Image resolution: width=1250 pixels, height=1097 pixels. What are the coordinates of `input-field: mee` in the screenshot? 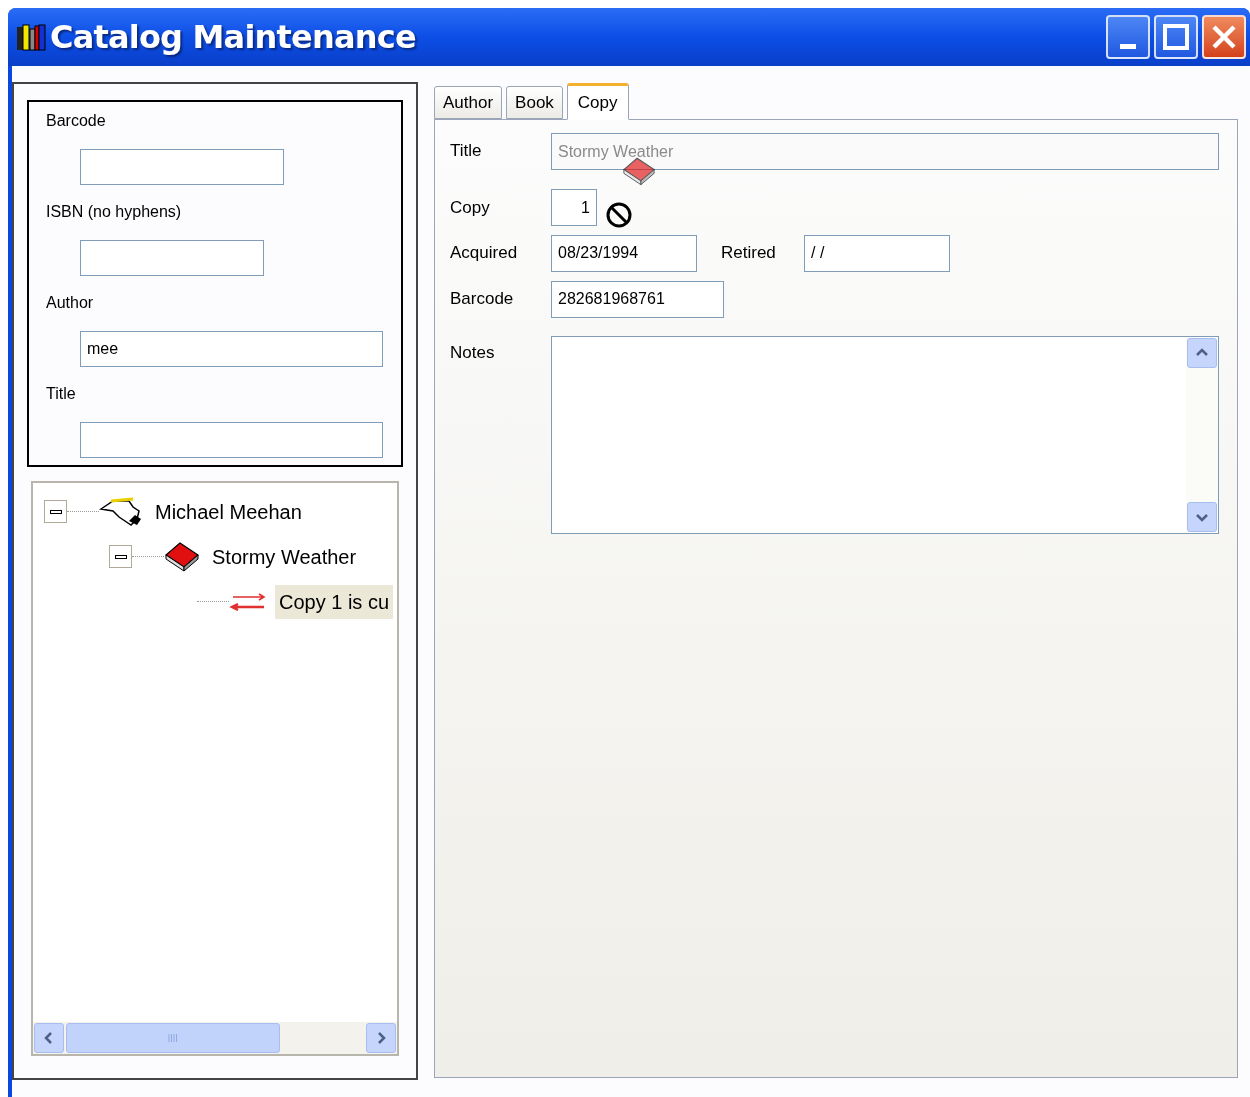 It's located at (231, 349).